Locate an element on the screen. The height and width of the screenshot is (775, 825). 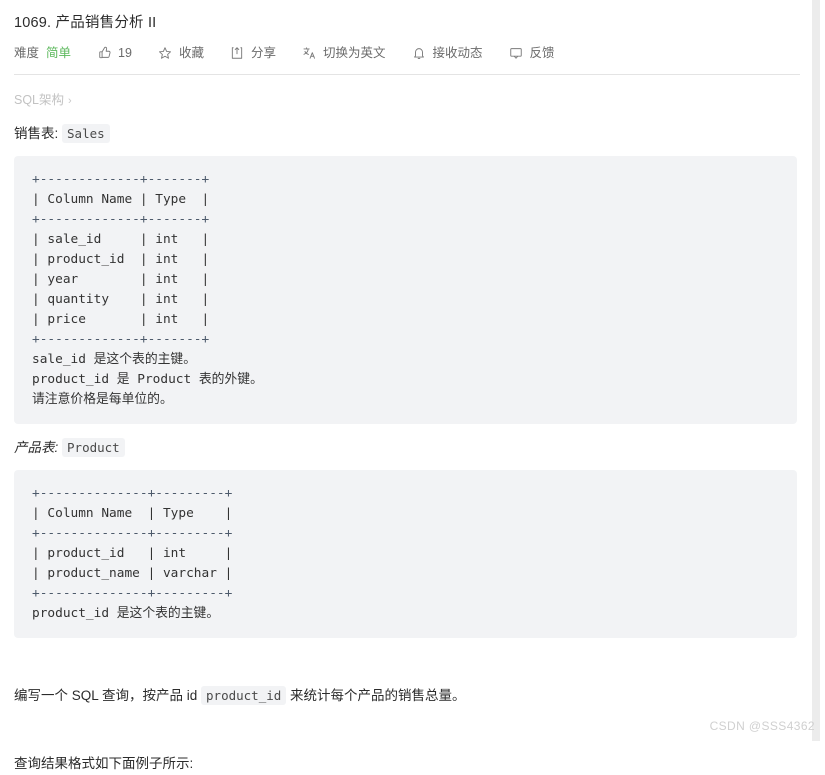
like-count: 19 is located at coordinates (125, 53).